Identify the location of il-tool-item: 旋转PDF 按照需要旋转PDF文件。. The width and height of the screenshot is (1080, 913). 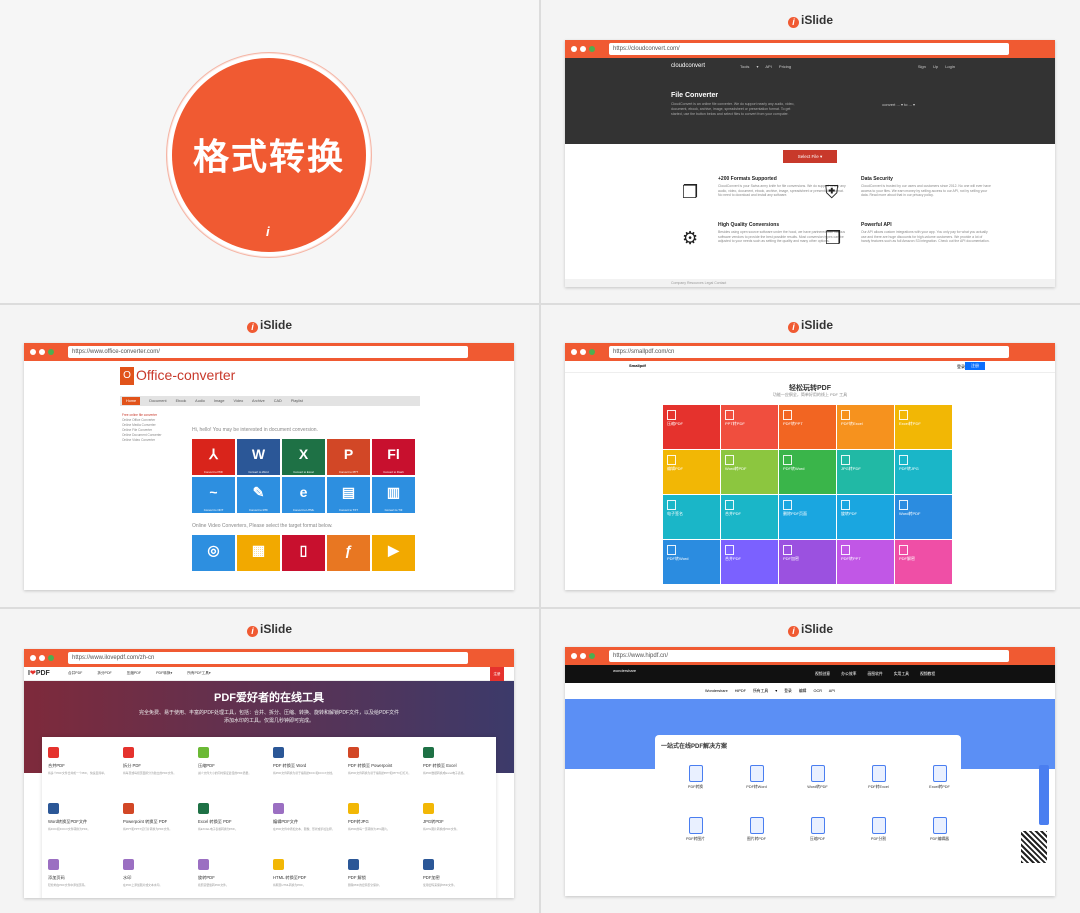
(235, 878).